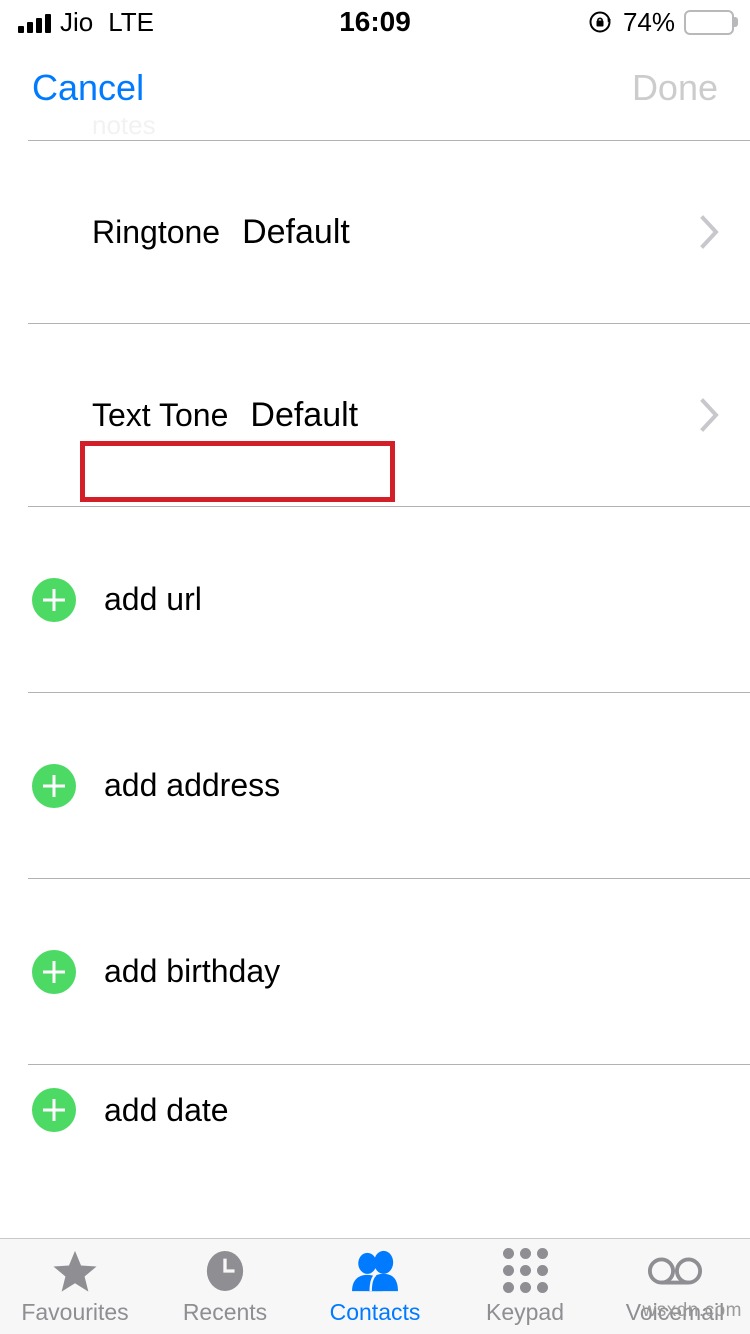 This screenshot has height=1334, width=750. Describe the element at coordinates (75, 1311) in the screenshot. I see `tab-label-favourites: Favourites` at that location.